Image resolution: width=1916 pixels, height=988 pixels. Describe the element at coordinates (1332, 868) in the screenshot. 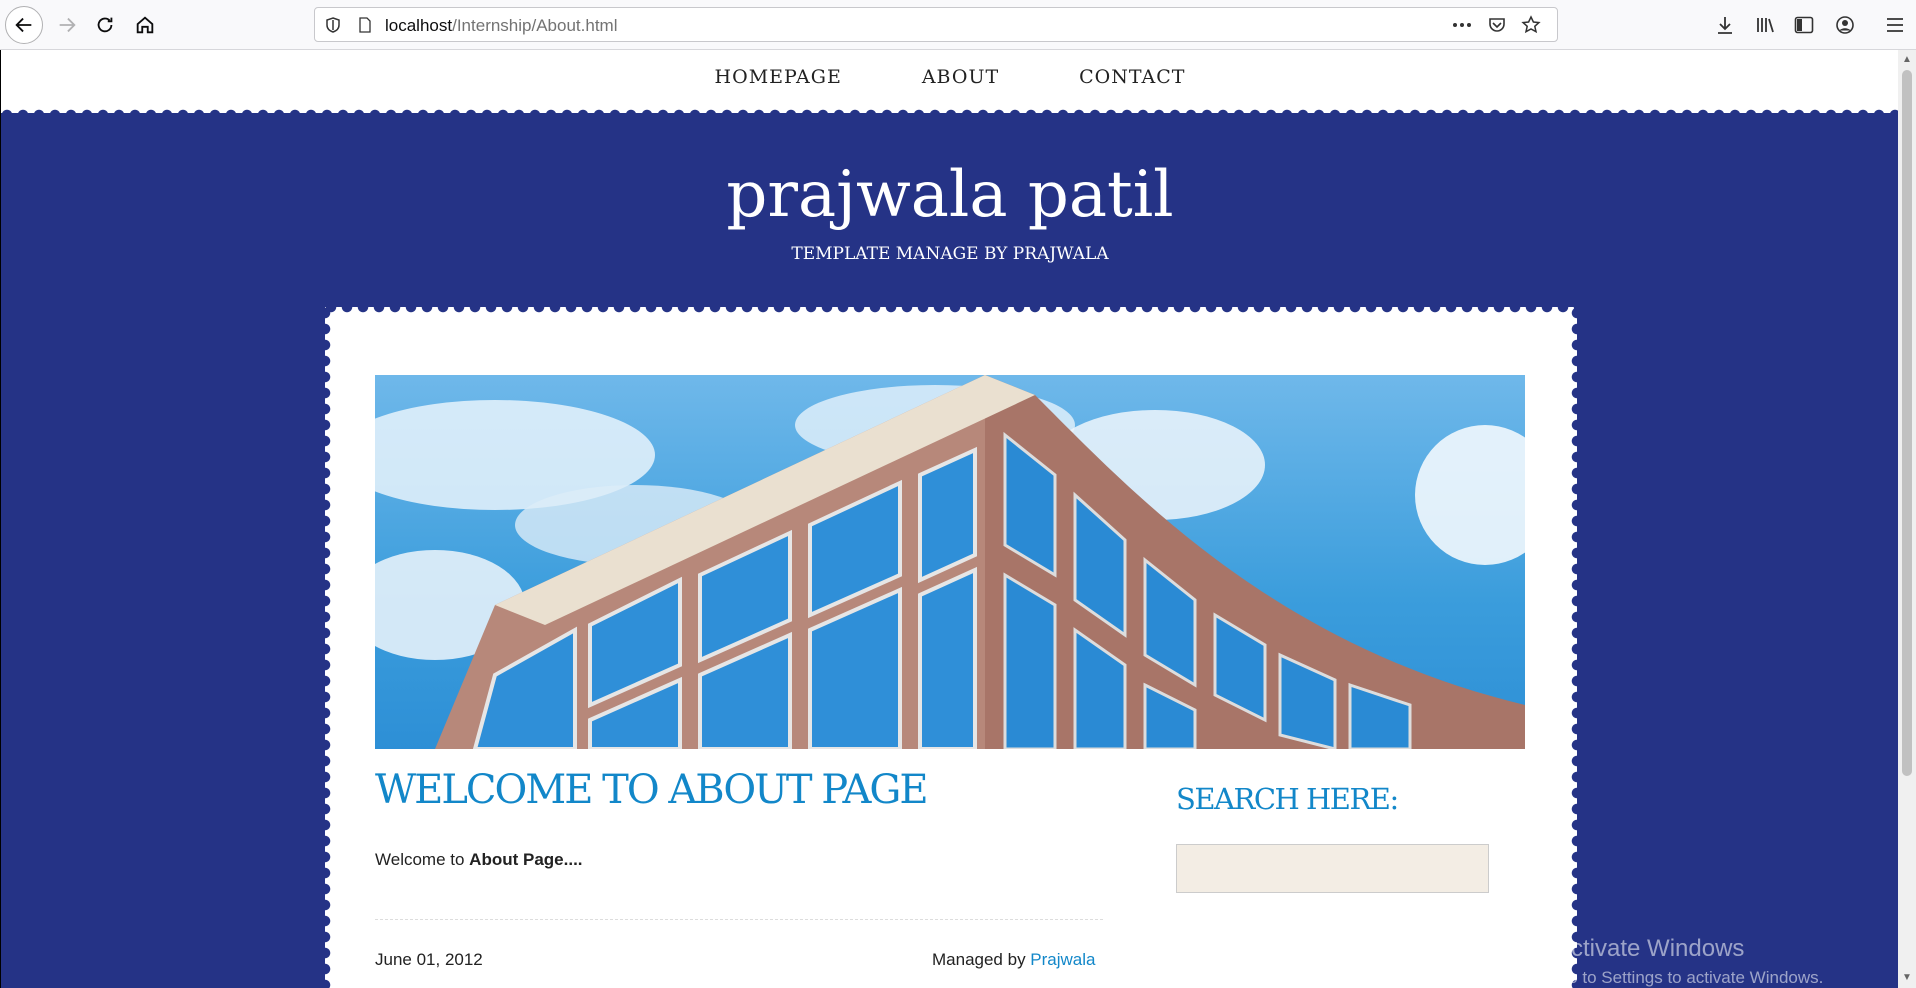

I see `search-input` at that location.